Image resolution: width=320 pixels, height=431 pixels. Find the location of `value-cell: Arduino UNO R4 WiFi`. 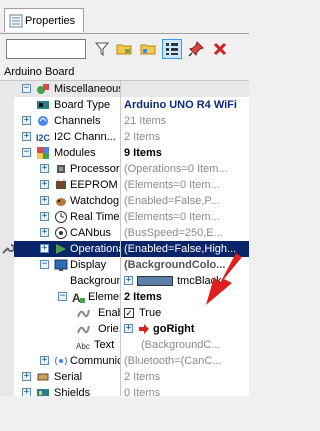

value-cell: Arduino UNO R4 WiFi is located at coordinates (185, 105).